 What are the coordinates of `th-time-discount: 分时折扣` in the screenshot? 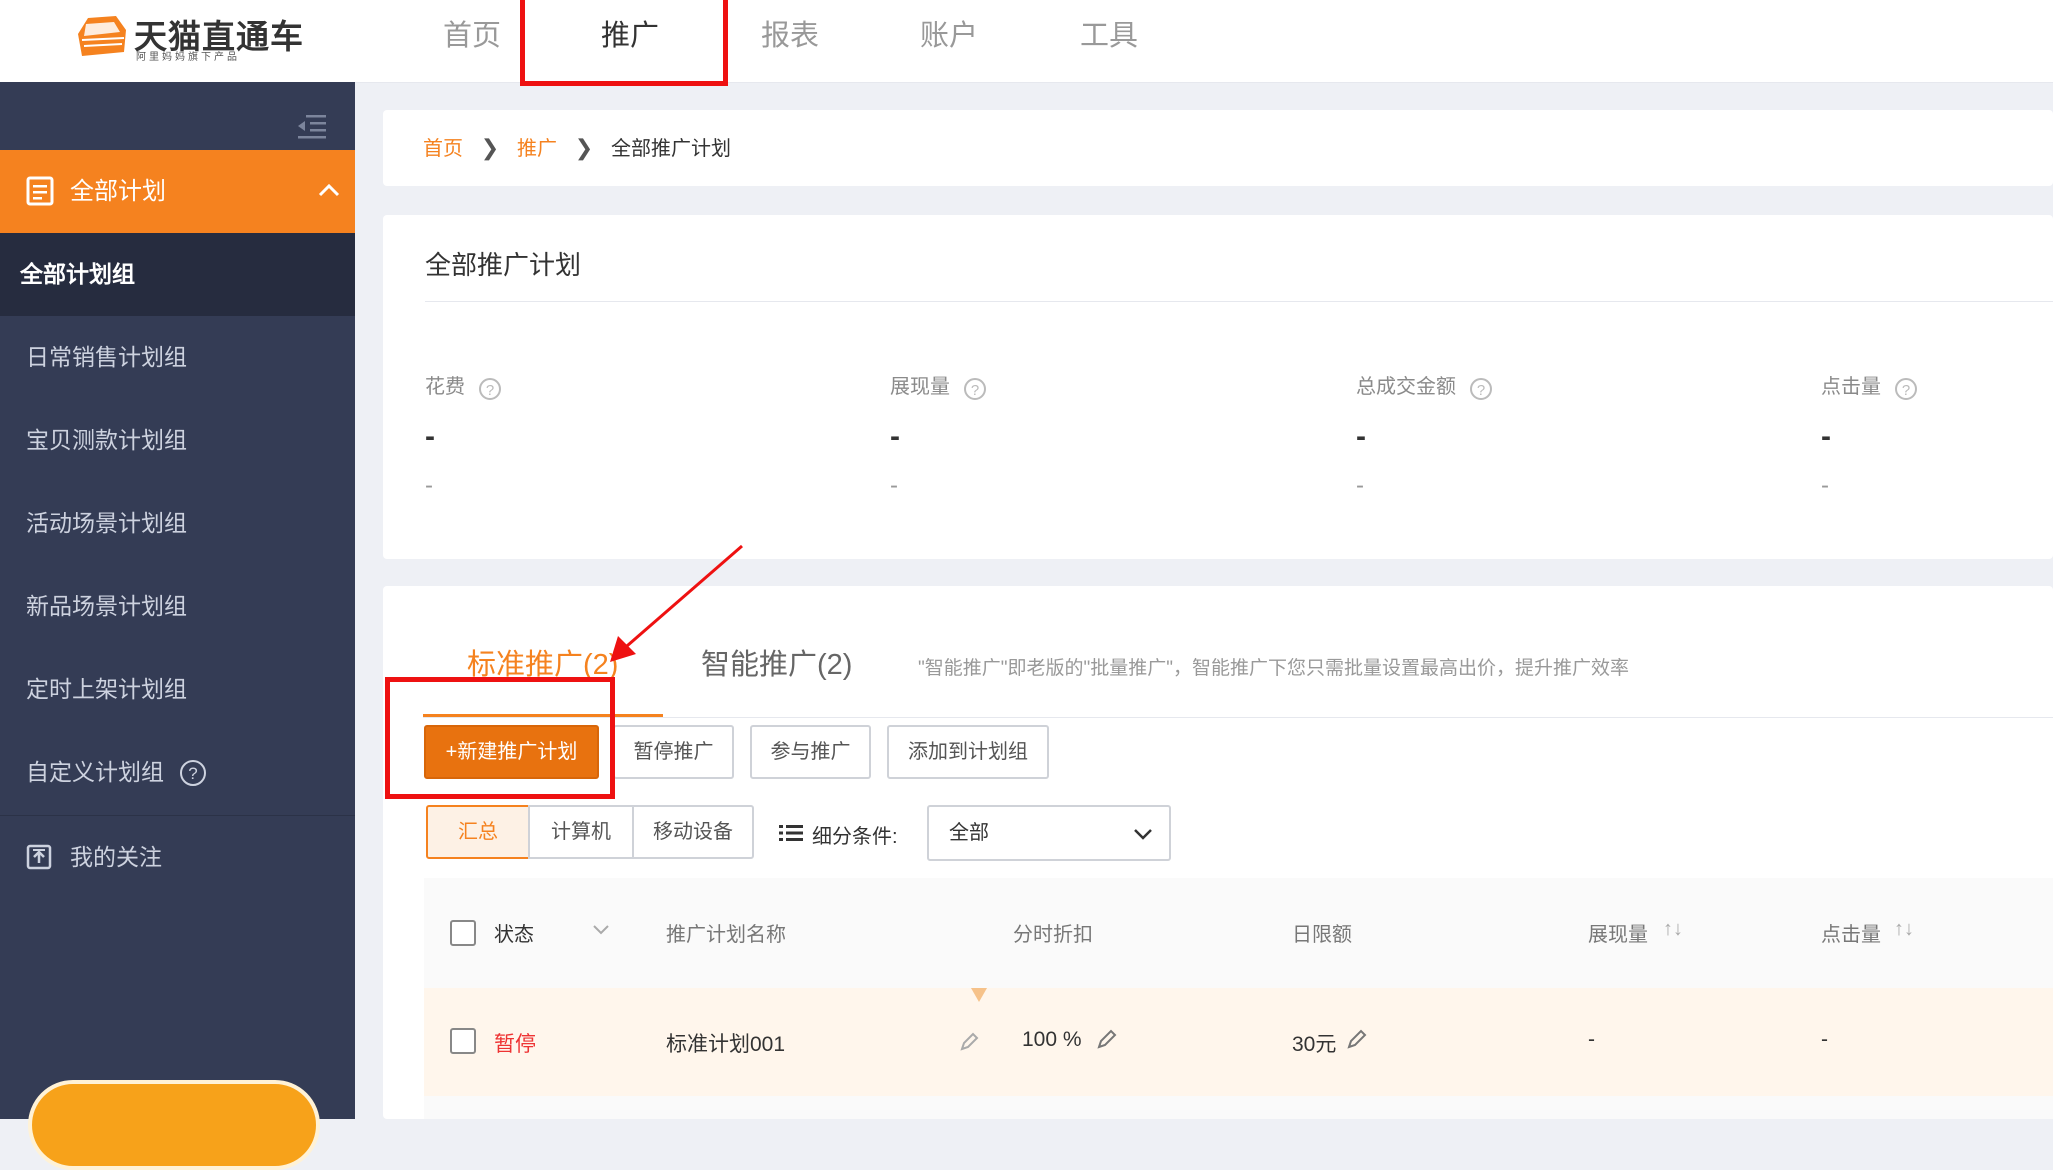 It's located at (1053, 935).